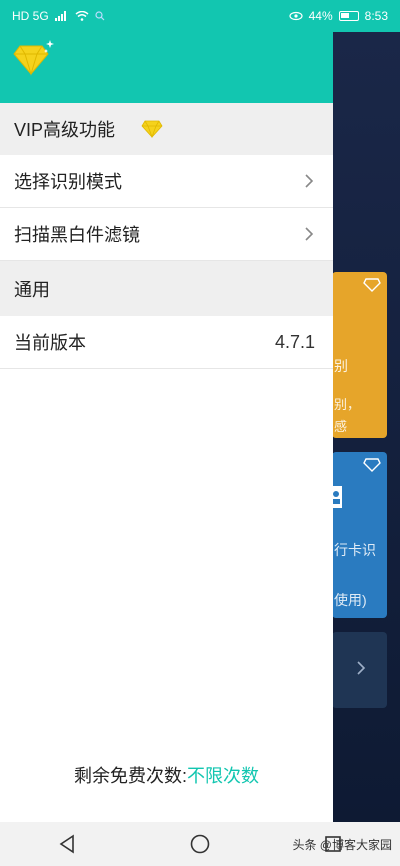 This screenshot has height=866, width=400. Describe the element at coordinates (342, 845) in the screenshot. I see `watermark: 头条 @博客大家园` at that location.